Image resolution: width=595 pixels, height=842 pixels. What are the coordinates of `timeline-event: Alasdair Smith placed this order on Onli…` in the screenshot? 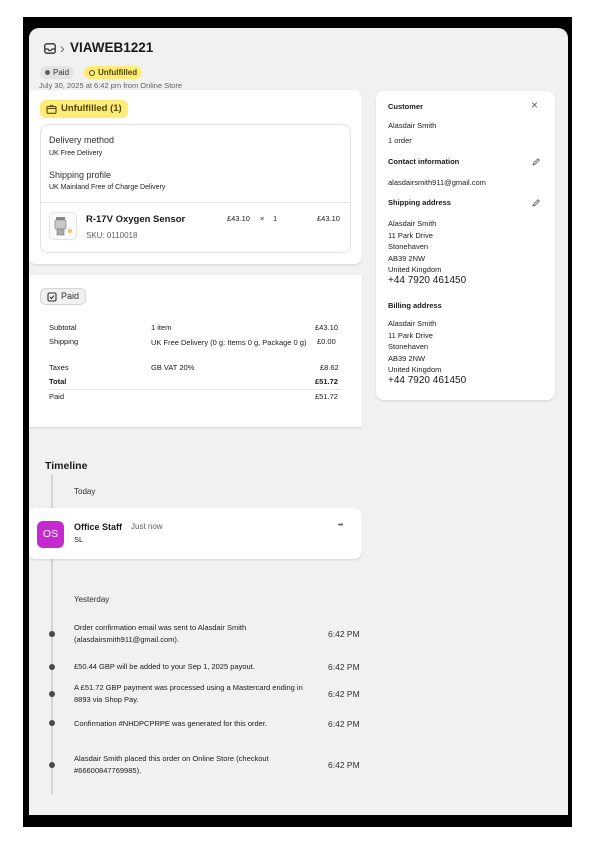 It's located at (171, 764).